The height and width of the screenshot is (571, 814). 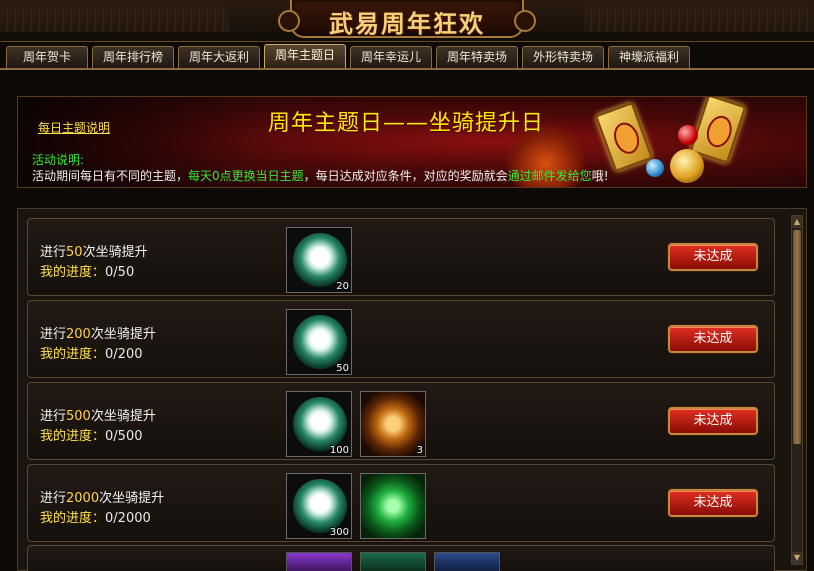 I want to click on gold-gem-icon, so click(x=687, y=166).